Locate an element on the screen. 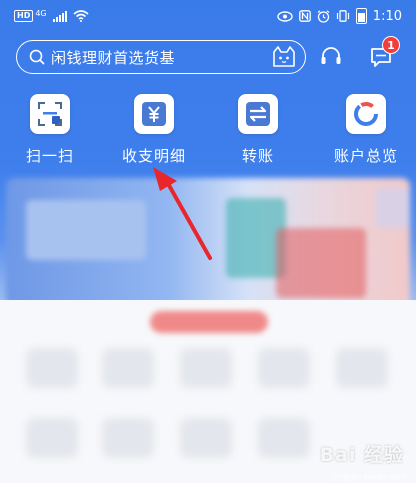  watermark-url: jingyan.baidu.com is located at coordinates (369, 476).